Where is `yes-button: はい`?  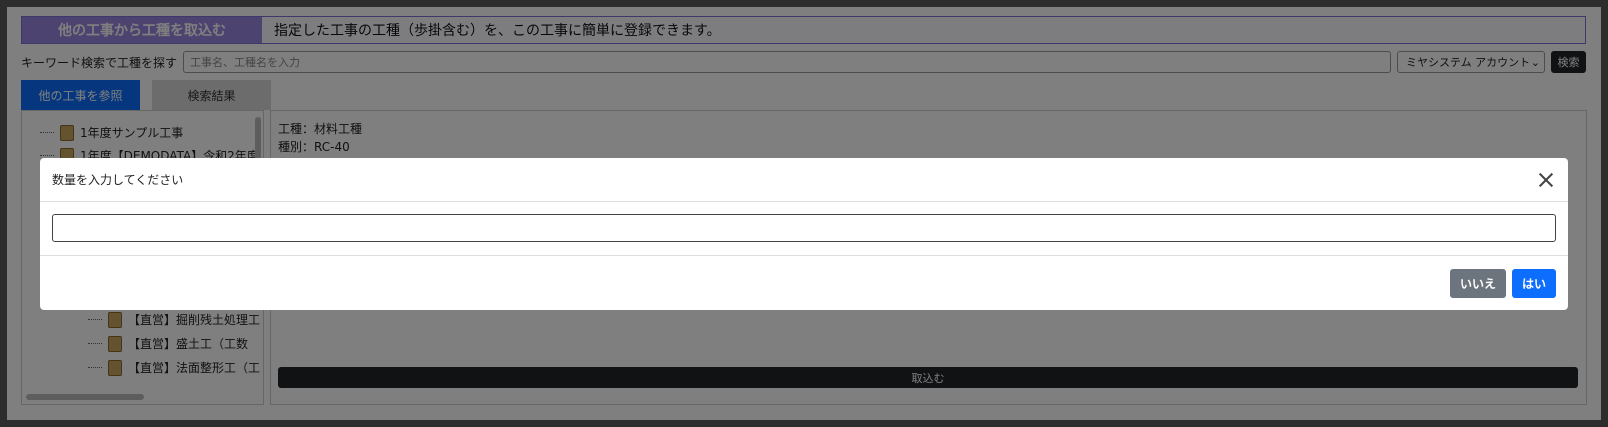
yes-button: はい is located at coordinates (1534, 283).